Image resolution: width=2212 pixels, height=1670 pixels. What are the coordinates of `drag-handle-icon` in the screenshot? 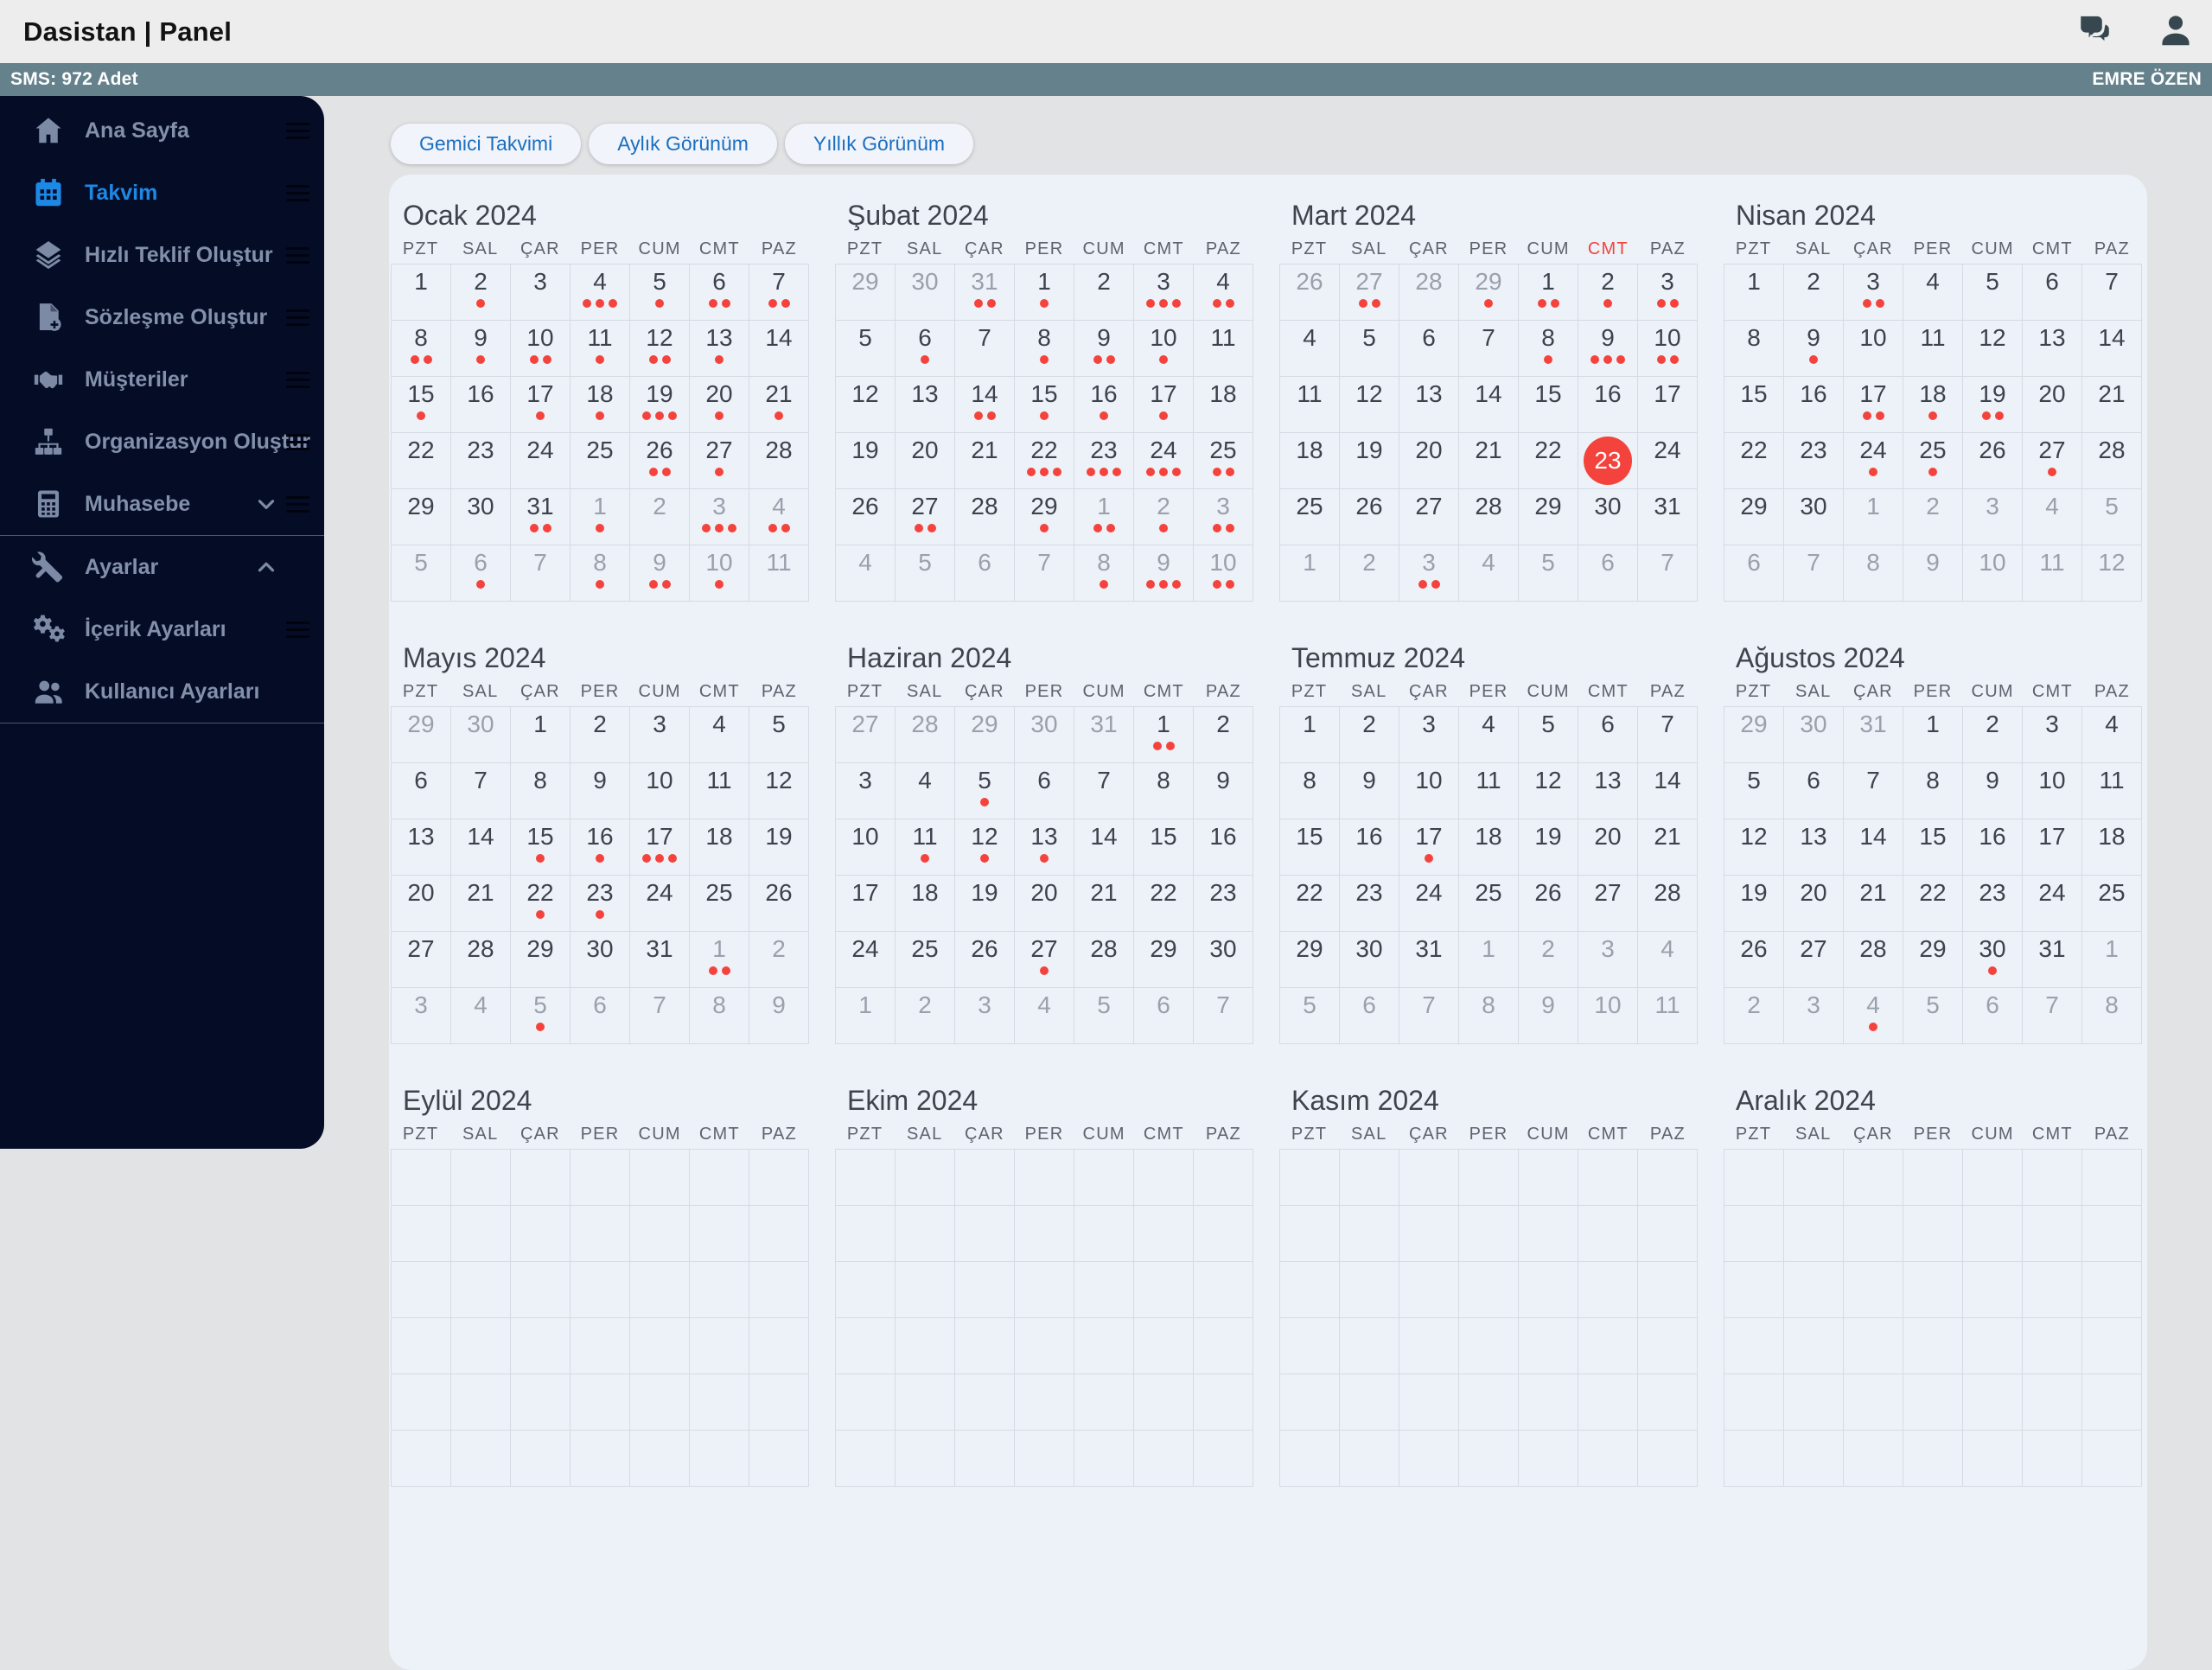 It's located at (297, 504).